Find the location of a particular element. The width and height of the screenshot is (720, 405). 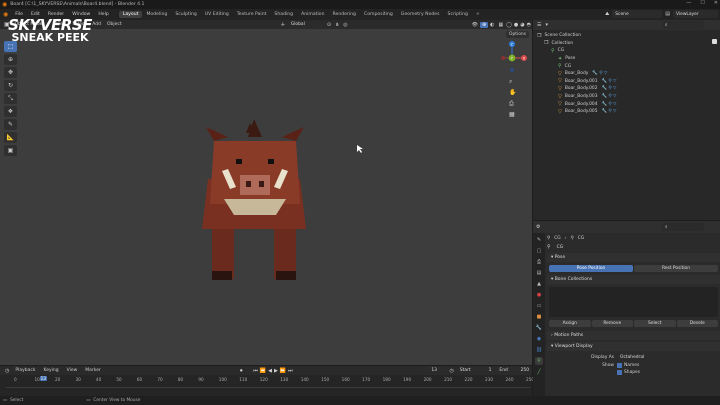

tab-layout: Layout is located at coordinates (130, 14).